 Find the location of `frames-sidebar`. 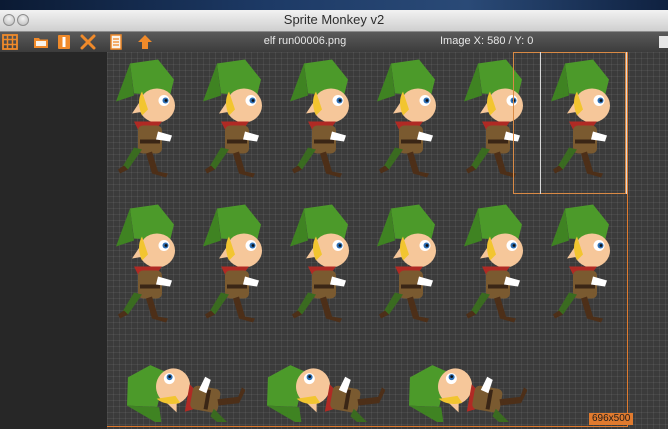

frames-sidebar is located at coordinates (53, 240).